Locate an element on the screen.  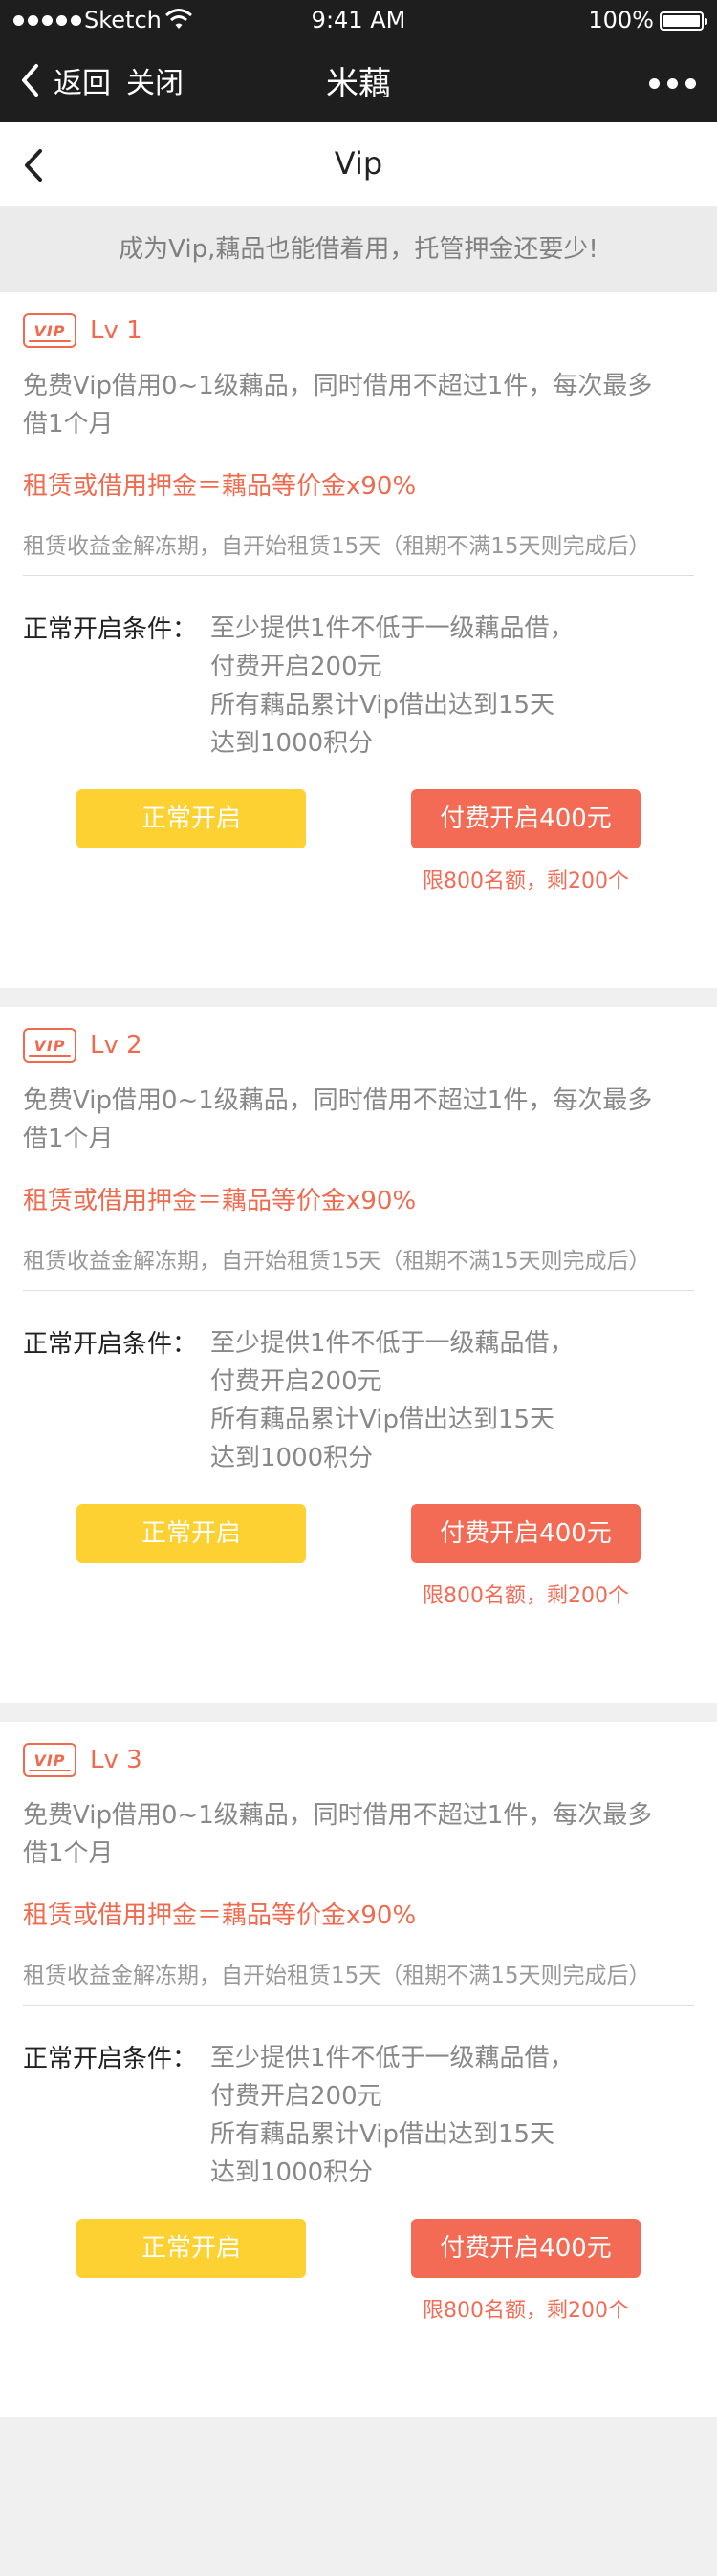
page-header: Vip is located at coordinates (358, 164).